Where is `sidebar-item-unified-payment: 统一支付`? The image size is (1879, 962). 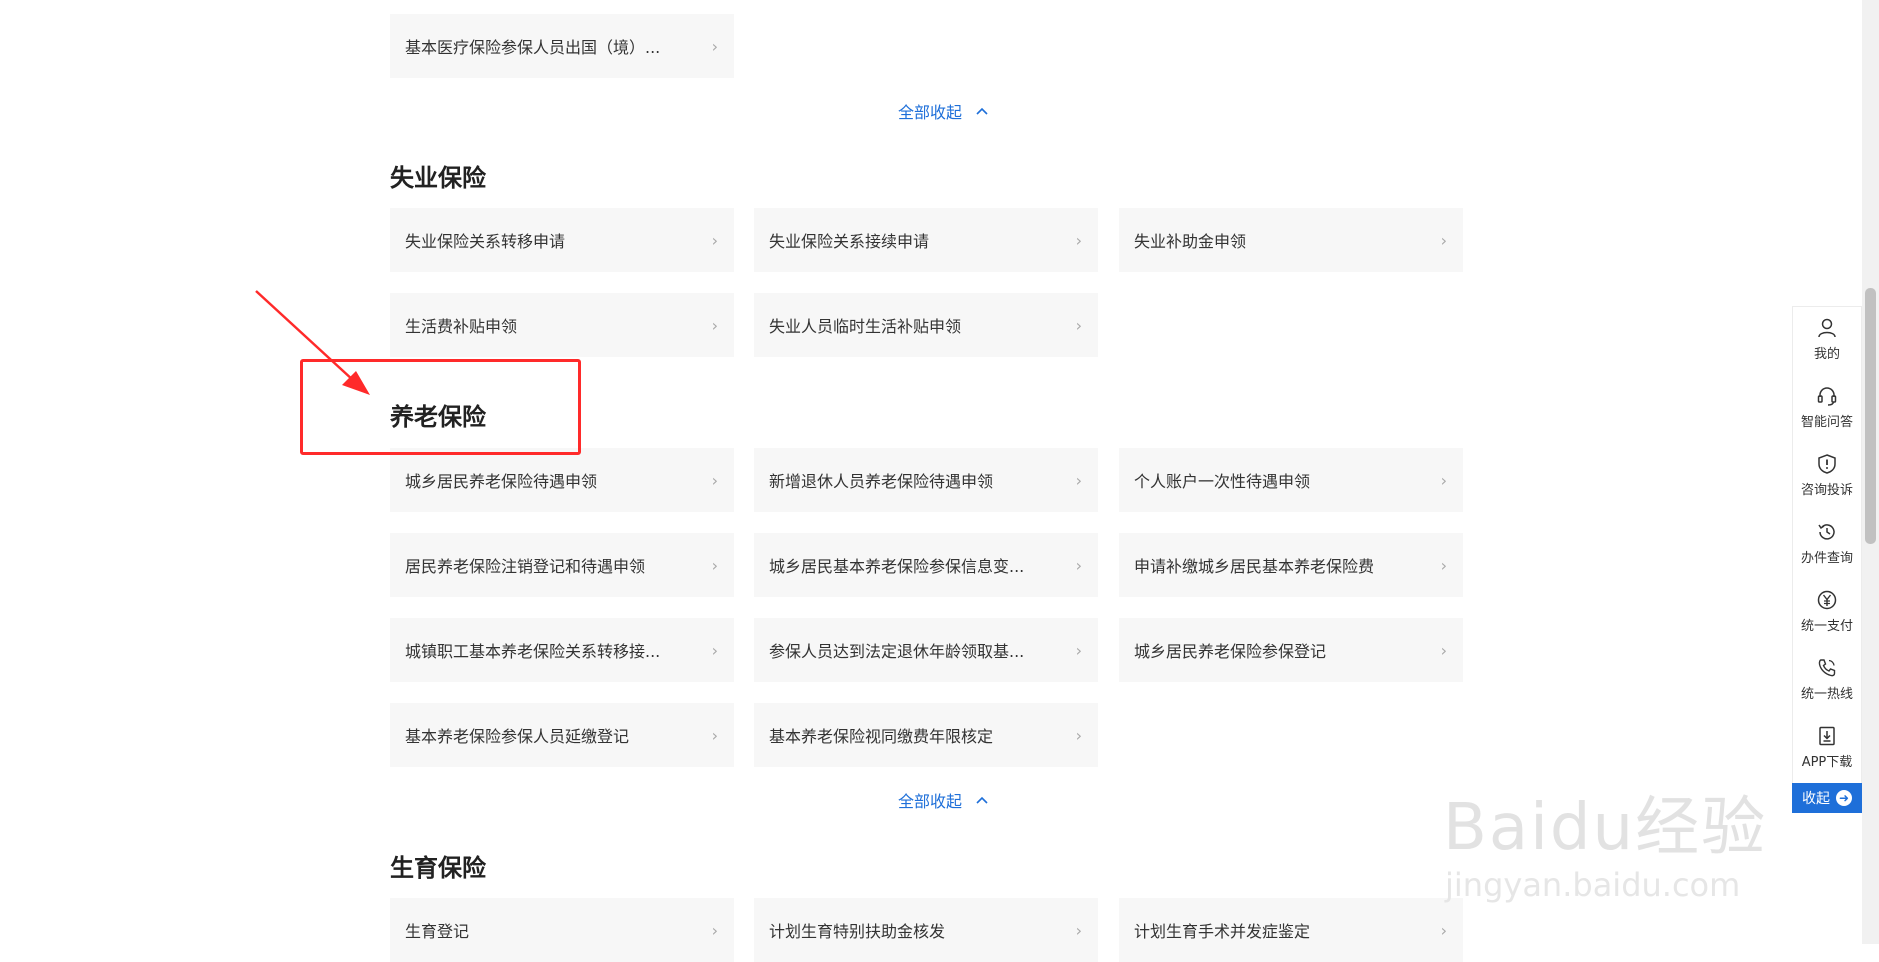
sidebar-item-unified-payment: 统一支付 is located at coordinates (1827, 611).